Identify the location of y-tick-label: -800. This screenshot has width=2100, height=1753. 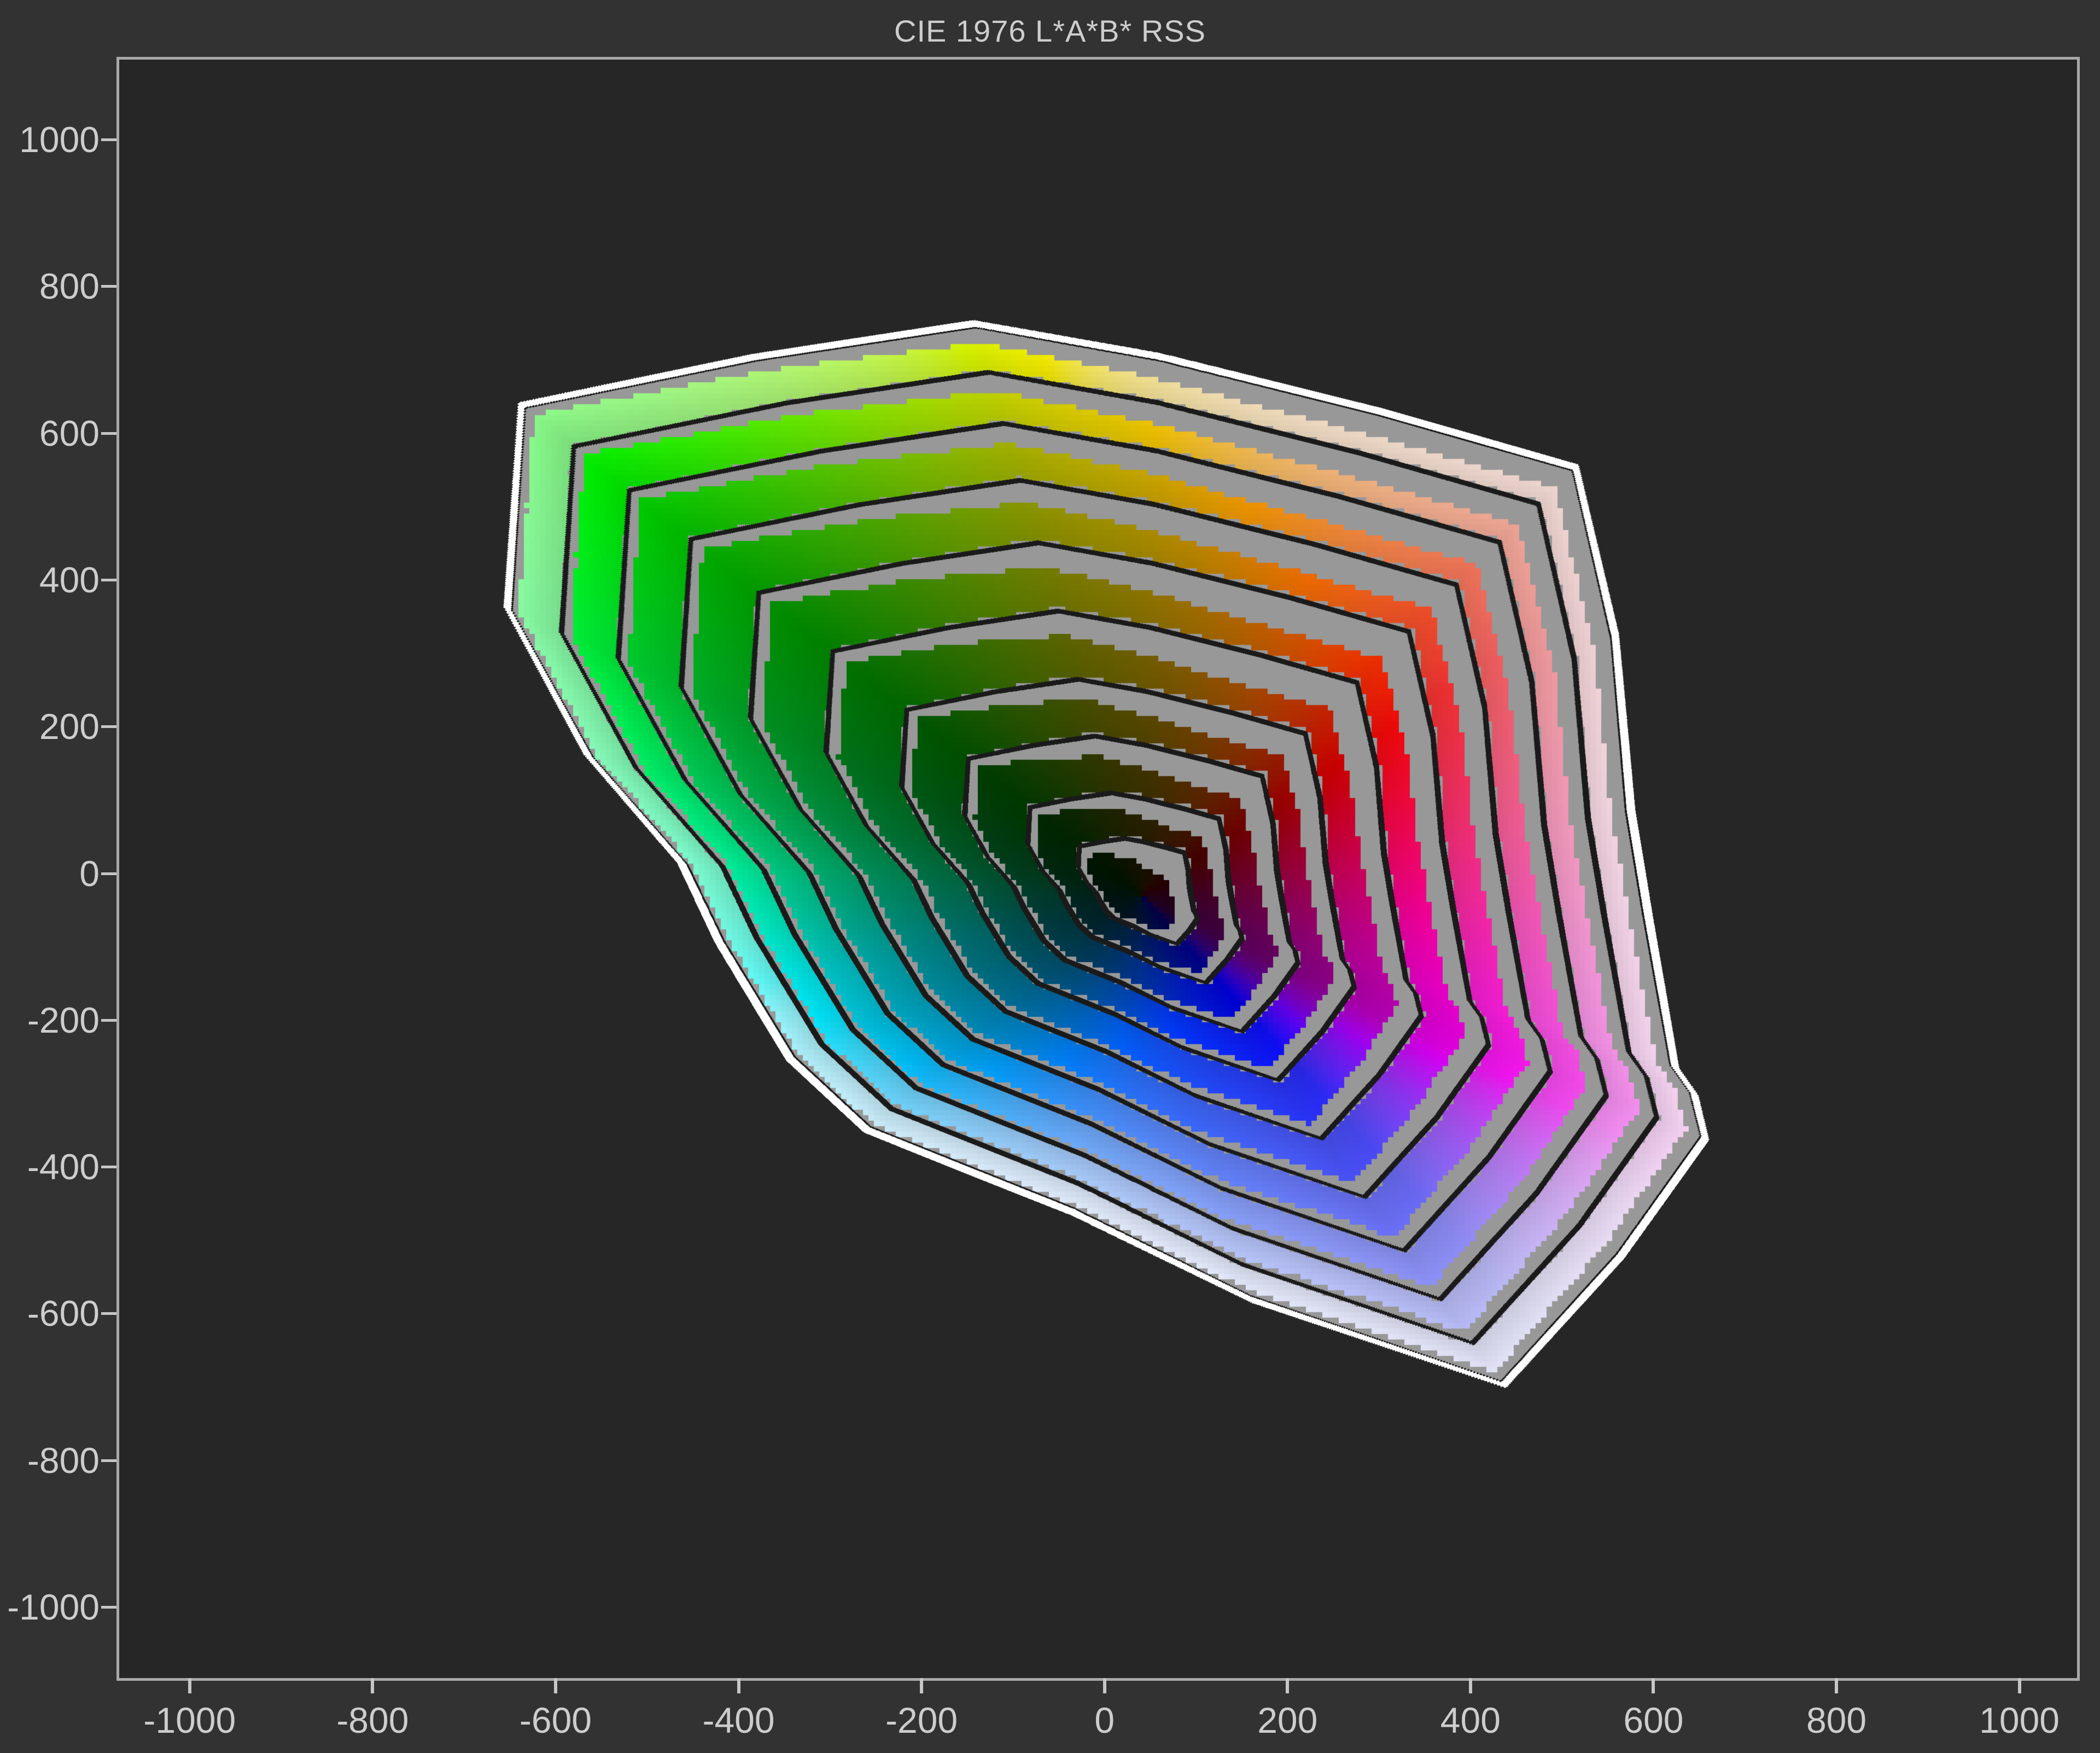
(63, 1460).